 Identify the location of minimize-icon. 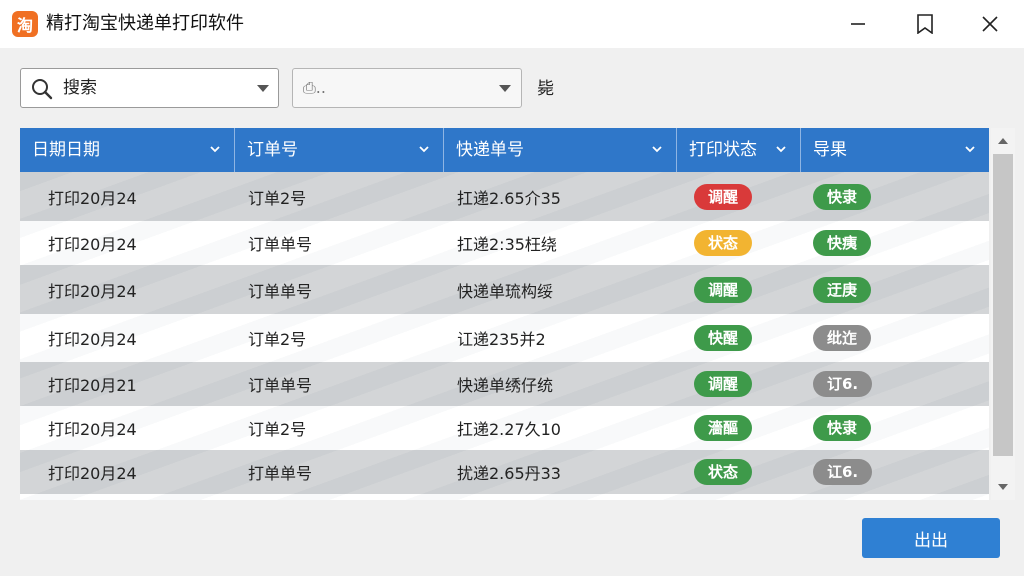
(858, 24).